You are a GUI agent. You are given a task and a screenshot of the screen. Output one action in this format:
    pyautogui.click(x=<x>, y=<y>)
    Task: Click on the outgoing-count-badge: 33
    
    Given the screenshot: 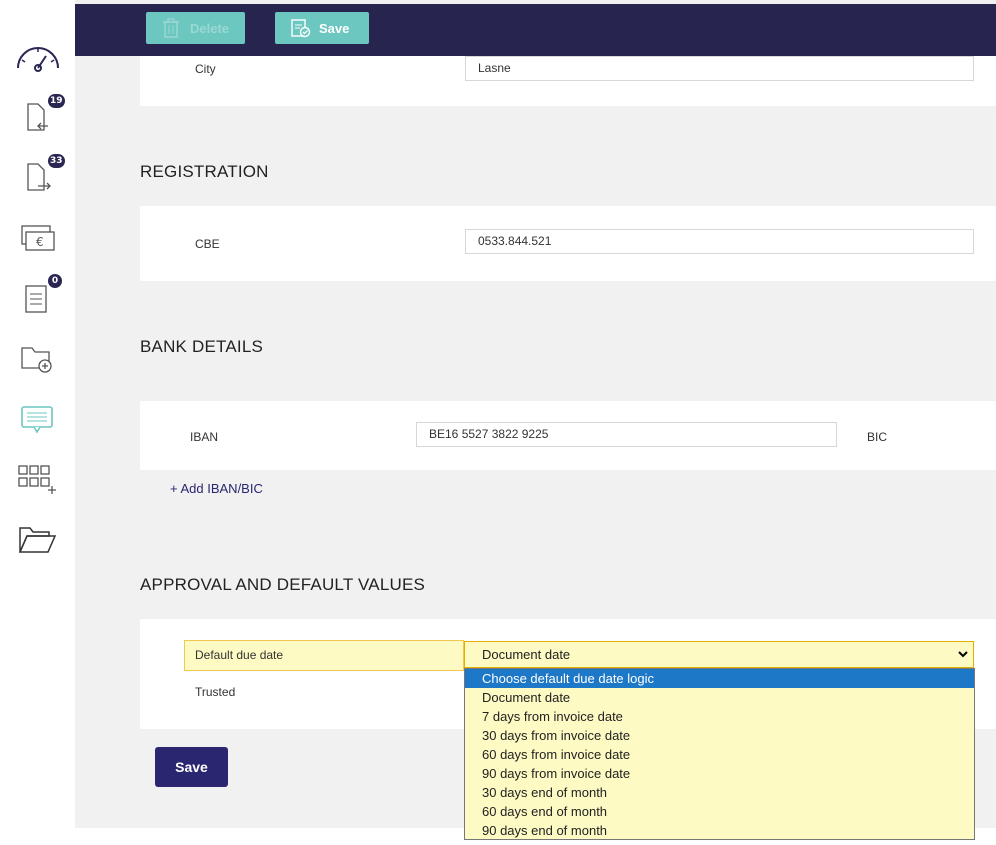 What is the action you would take?
    pyautogui.click(x=56, y=161)
    